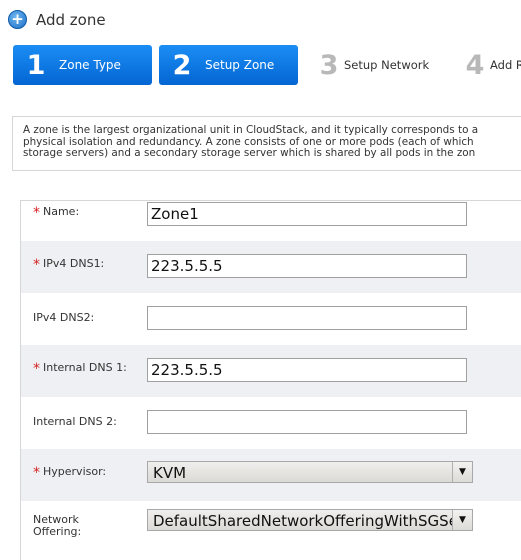  I want to click on step-setup-zone: 2 Setup Zone, so click(228, 65).